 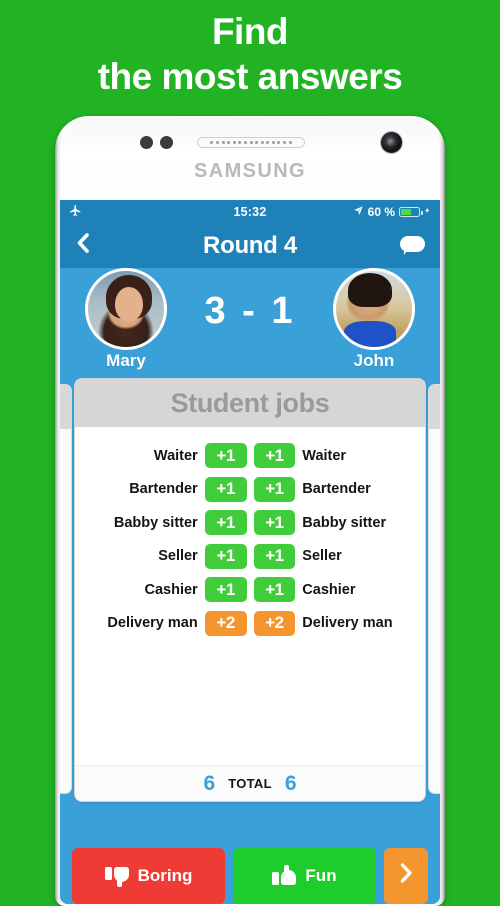 What do you see at coordinates (116, 877) in the screenshot?
I see `thumbs-down-icon` at bounding box center [116, 877].